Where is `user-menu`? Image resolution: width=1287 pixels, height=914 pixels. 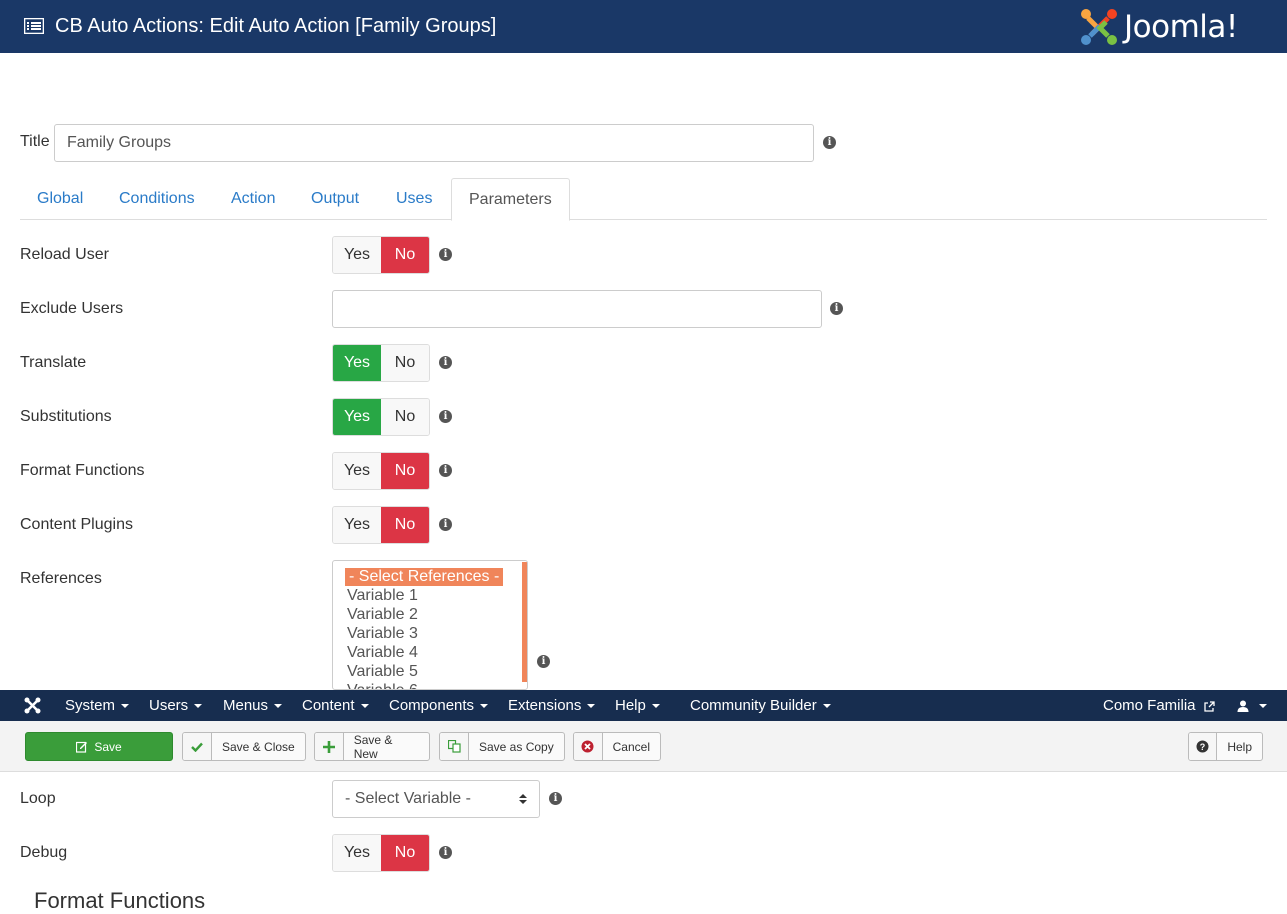
user-menu is located at coordinates (1252, 705).